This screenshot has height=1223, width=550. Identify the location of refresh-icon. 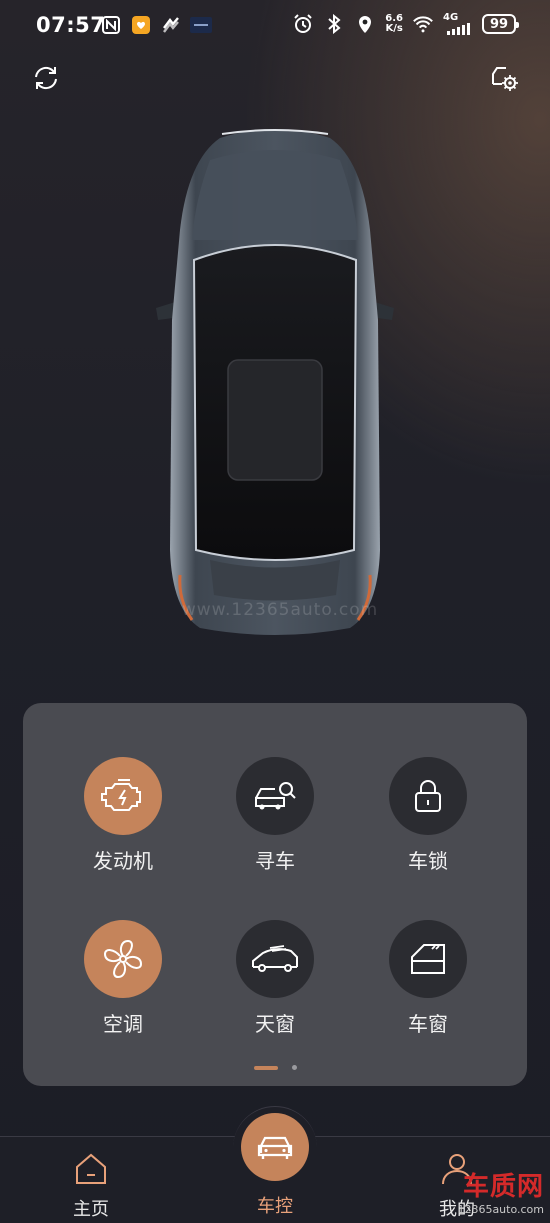
(46, 78).